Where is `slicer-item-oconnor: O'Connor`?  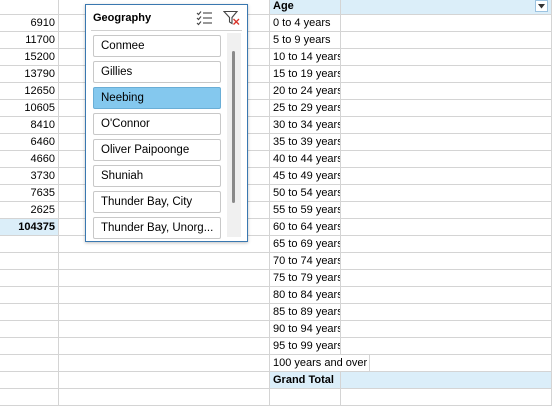 slicer-item-oconnor: O'Connor is located at coordinates (157, 124).